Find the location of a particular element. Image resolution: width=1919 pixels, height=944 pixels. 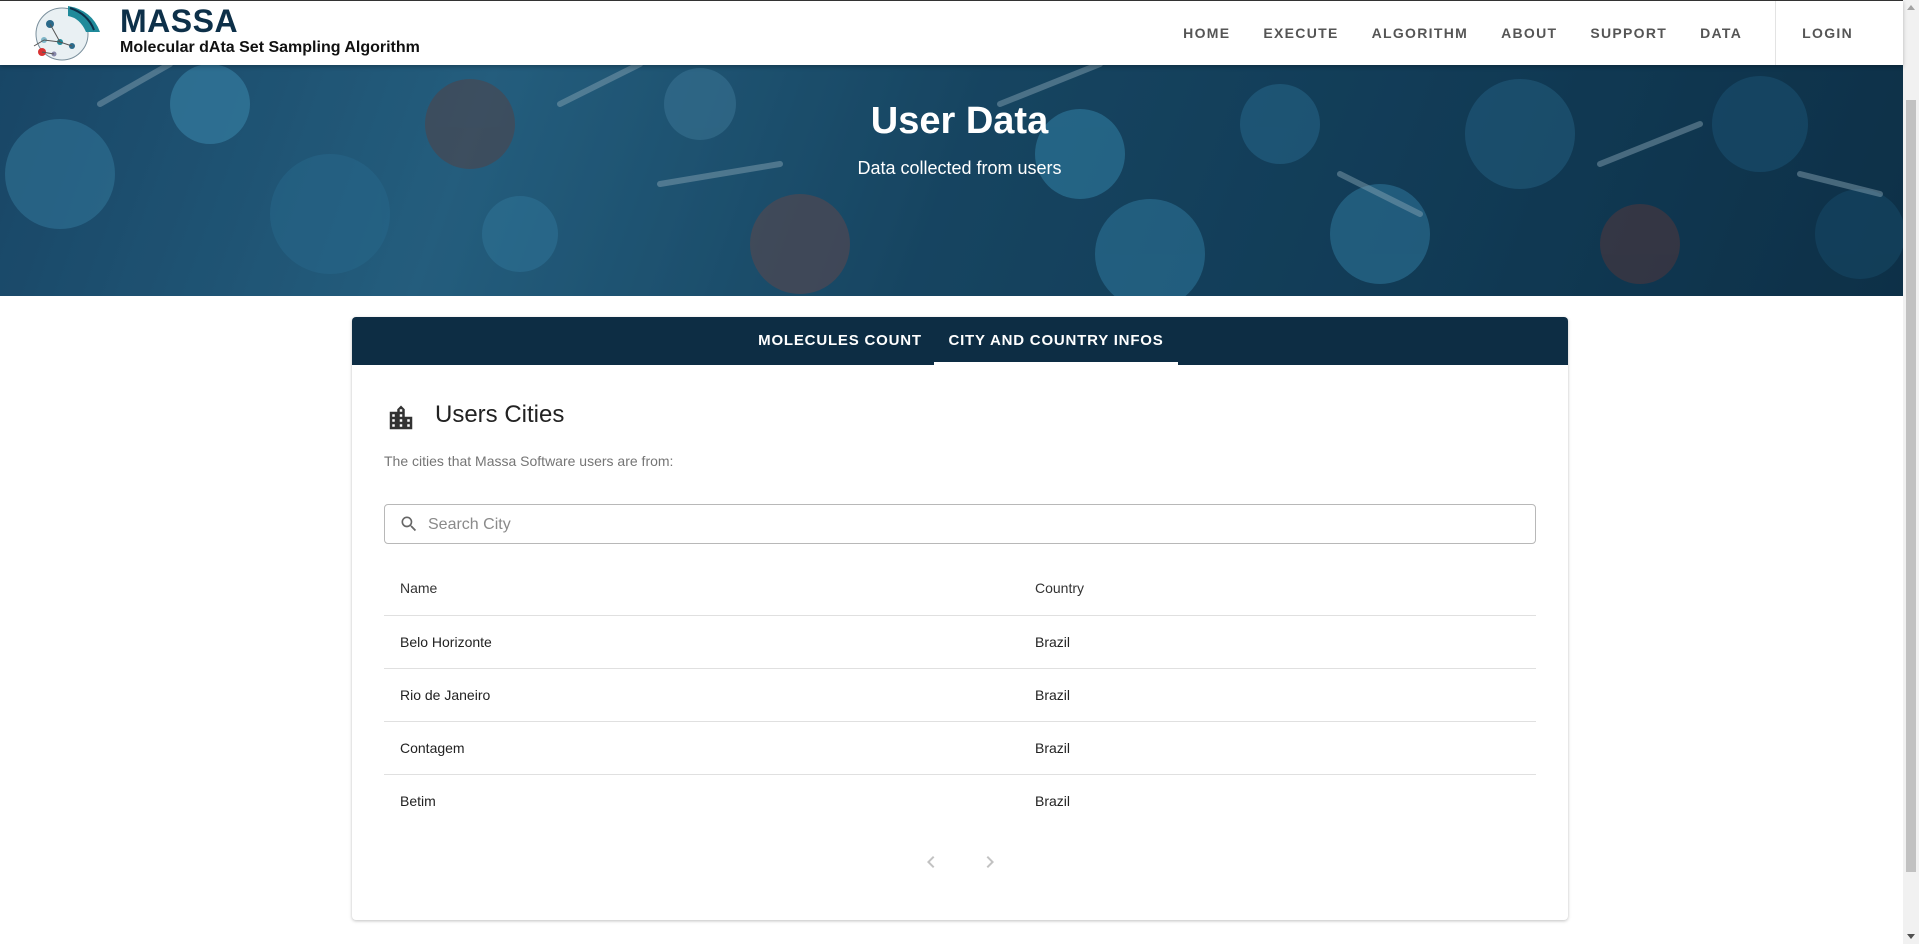

scroll-up-arrow-icon is located at coordinates (1911, 7).